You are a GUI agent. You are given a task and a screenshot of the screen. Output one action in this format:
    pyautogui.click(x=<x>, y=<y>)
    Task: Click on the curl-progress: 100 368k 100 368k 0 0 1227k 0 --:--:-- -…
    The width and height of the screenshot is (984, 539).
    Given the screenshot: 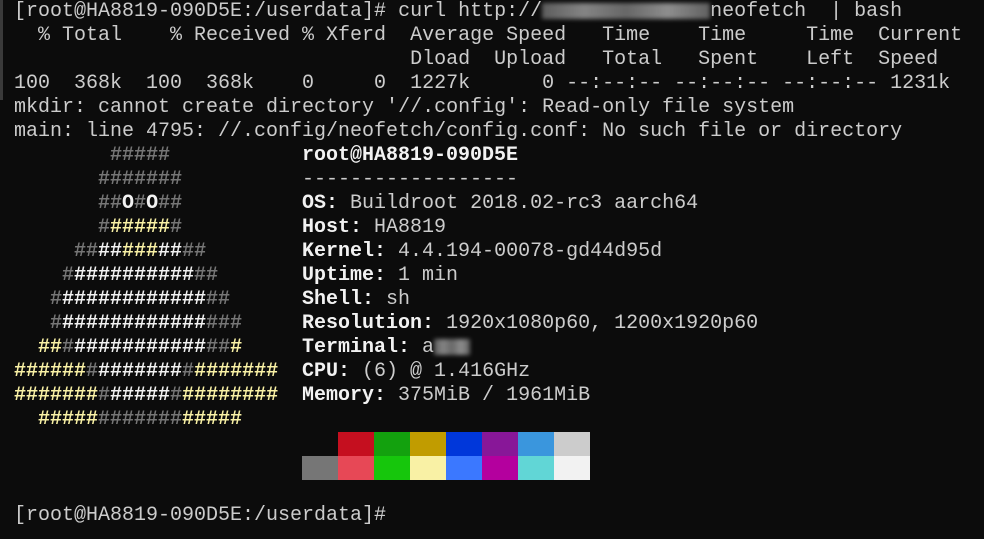 What is the action you would take?
    pyautogui.click(x=482, y=83)
    